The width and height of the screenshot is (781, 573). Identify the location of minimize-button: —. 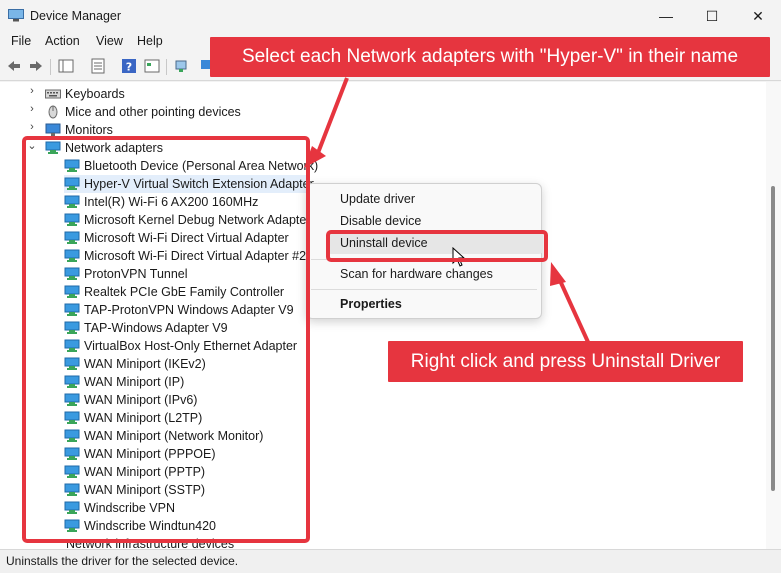
(666, 16).